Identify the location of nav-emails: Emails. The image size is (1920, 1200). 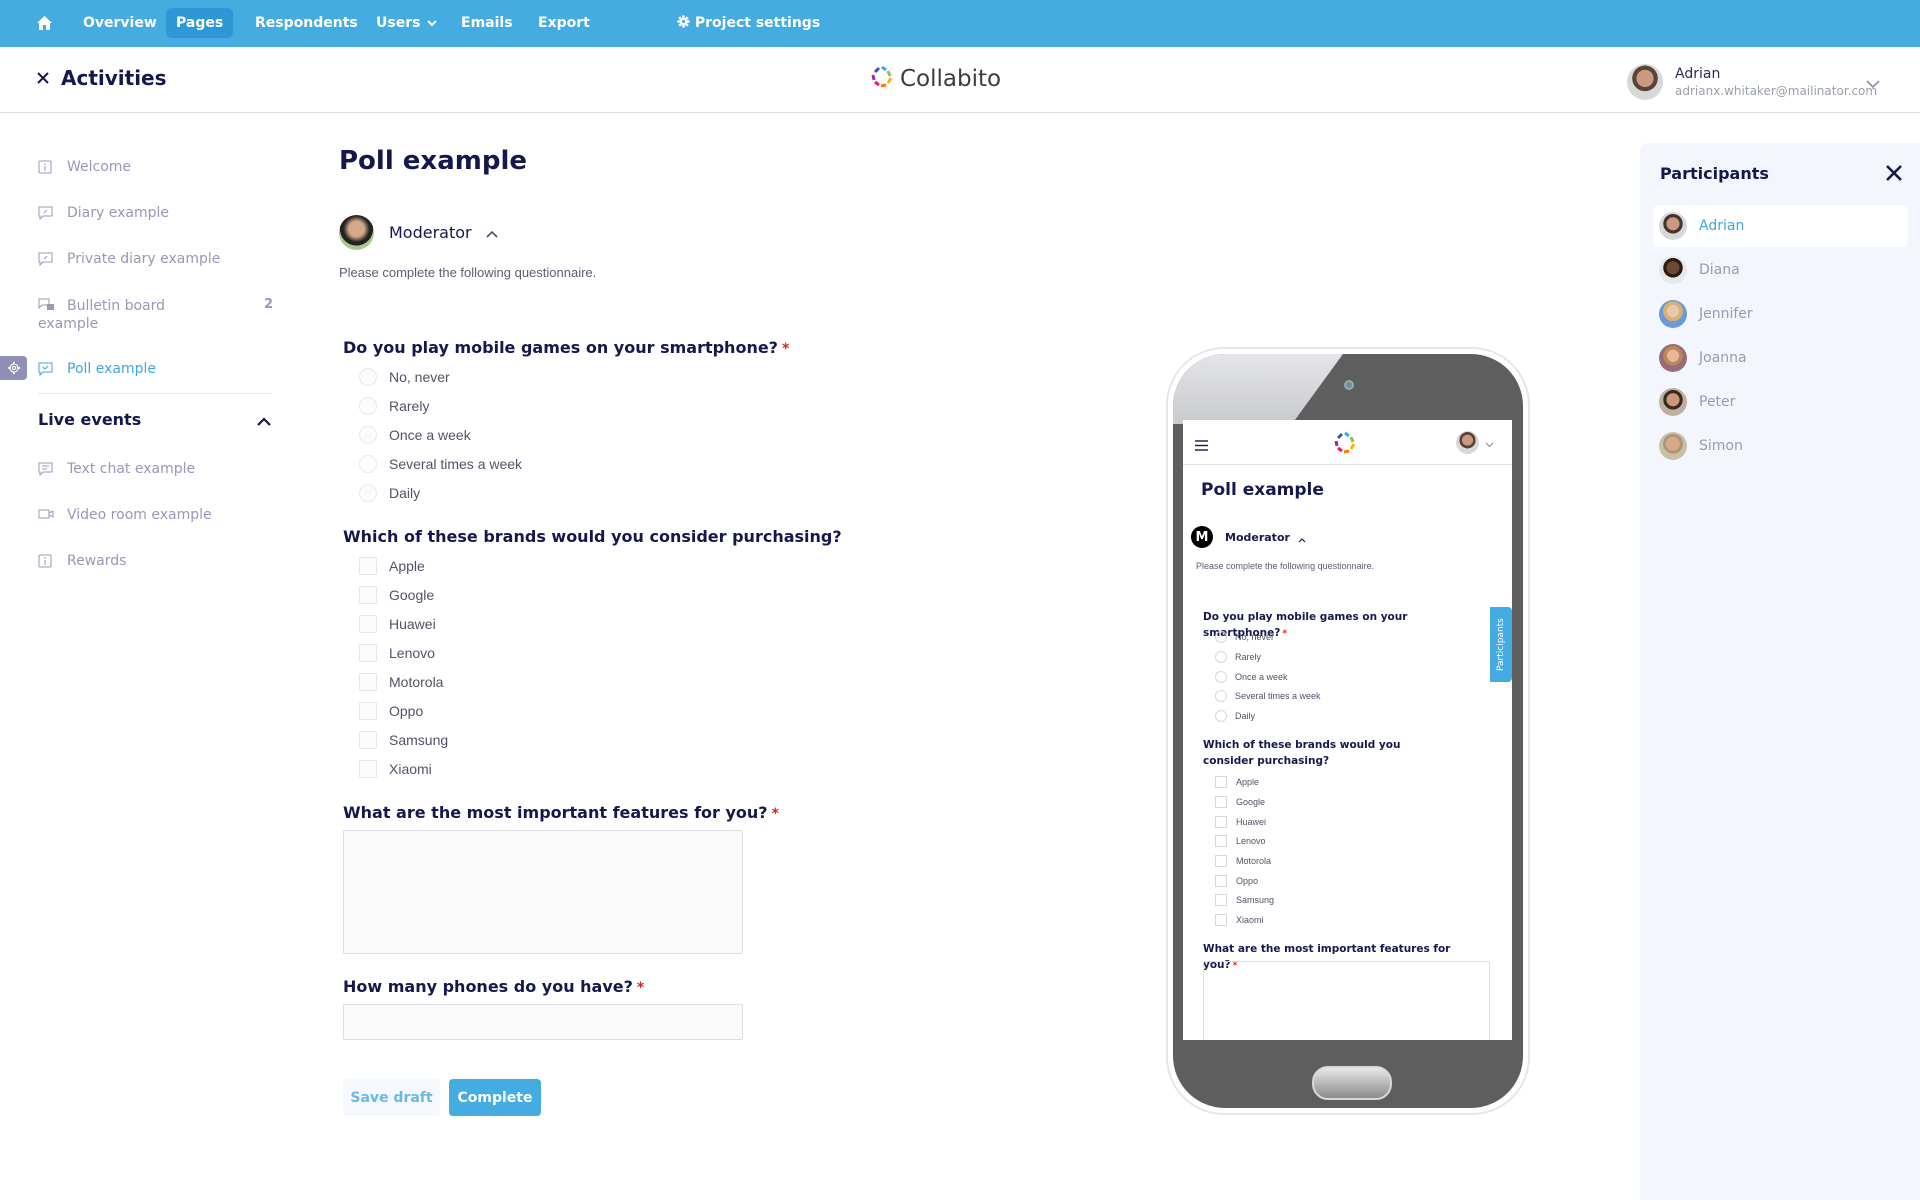
(487, 23).